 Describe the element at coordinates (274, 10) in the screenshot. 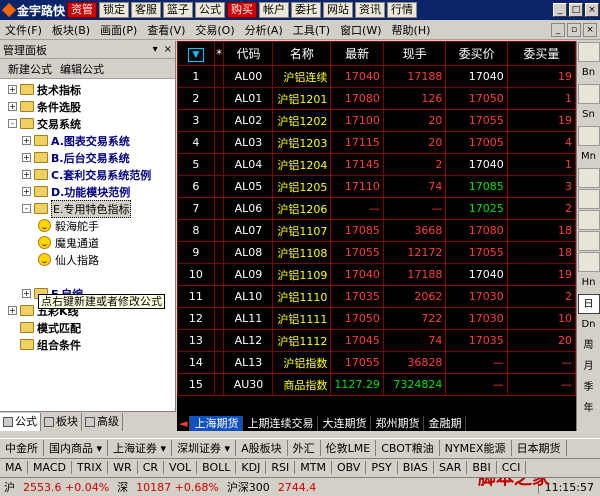

I see `top-button-6: 帐户` at that location.